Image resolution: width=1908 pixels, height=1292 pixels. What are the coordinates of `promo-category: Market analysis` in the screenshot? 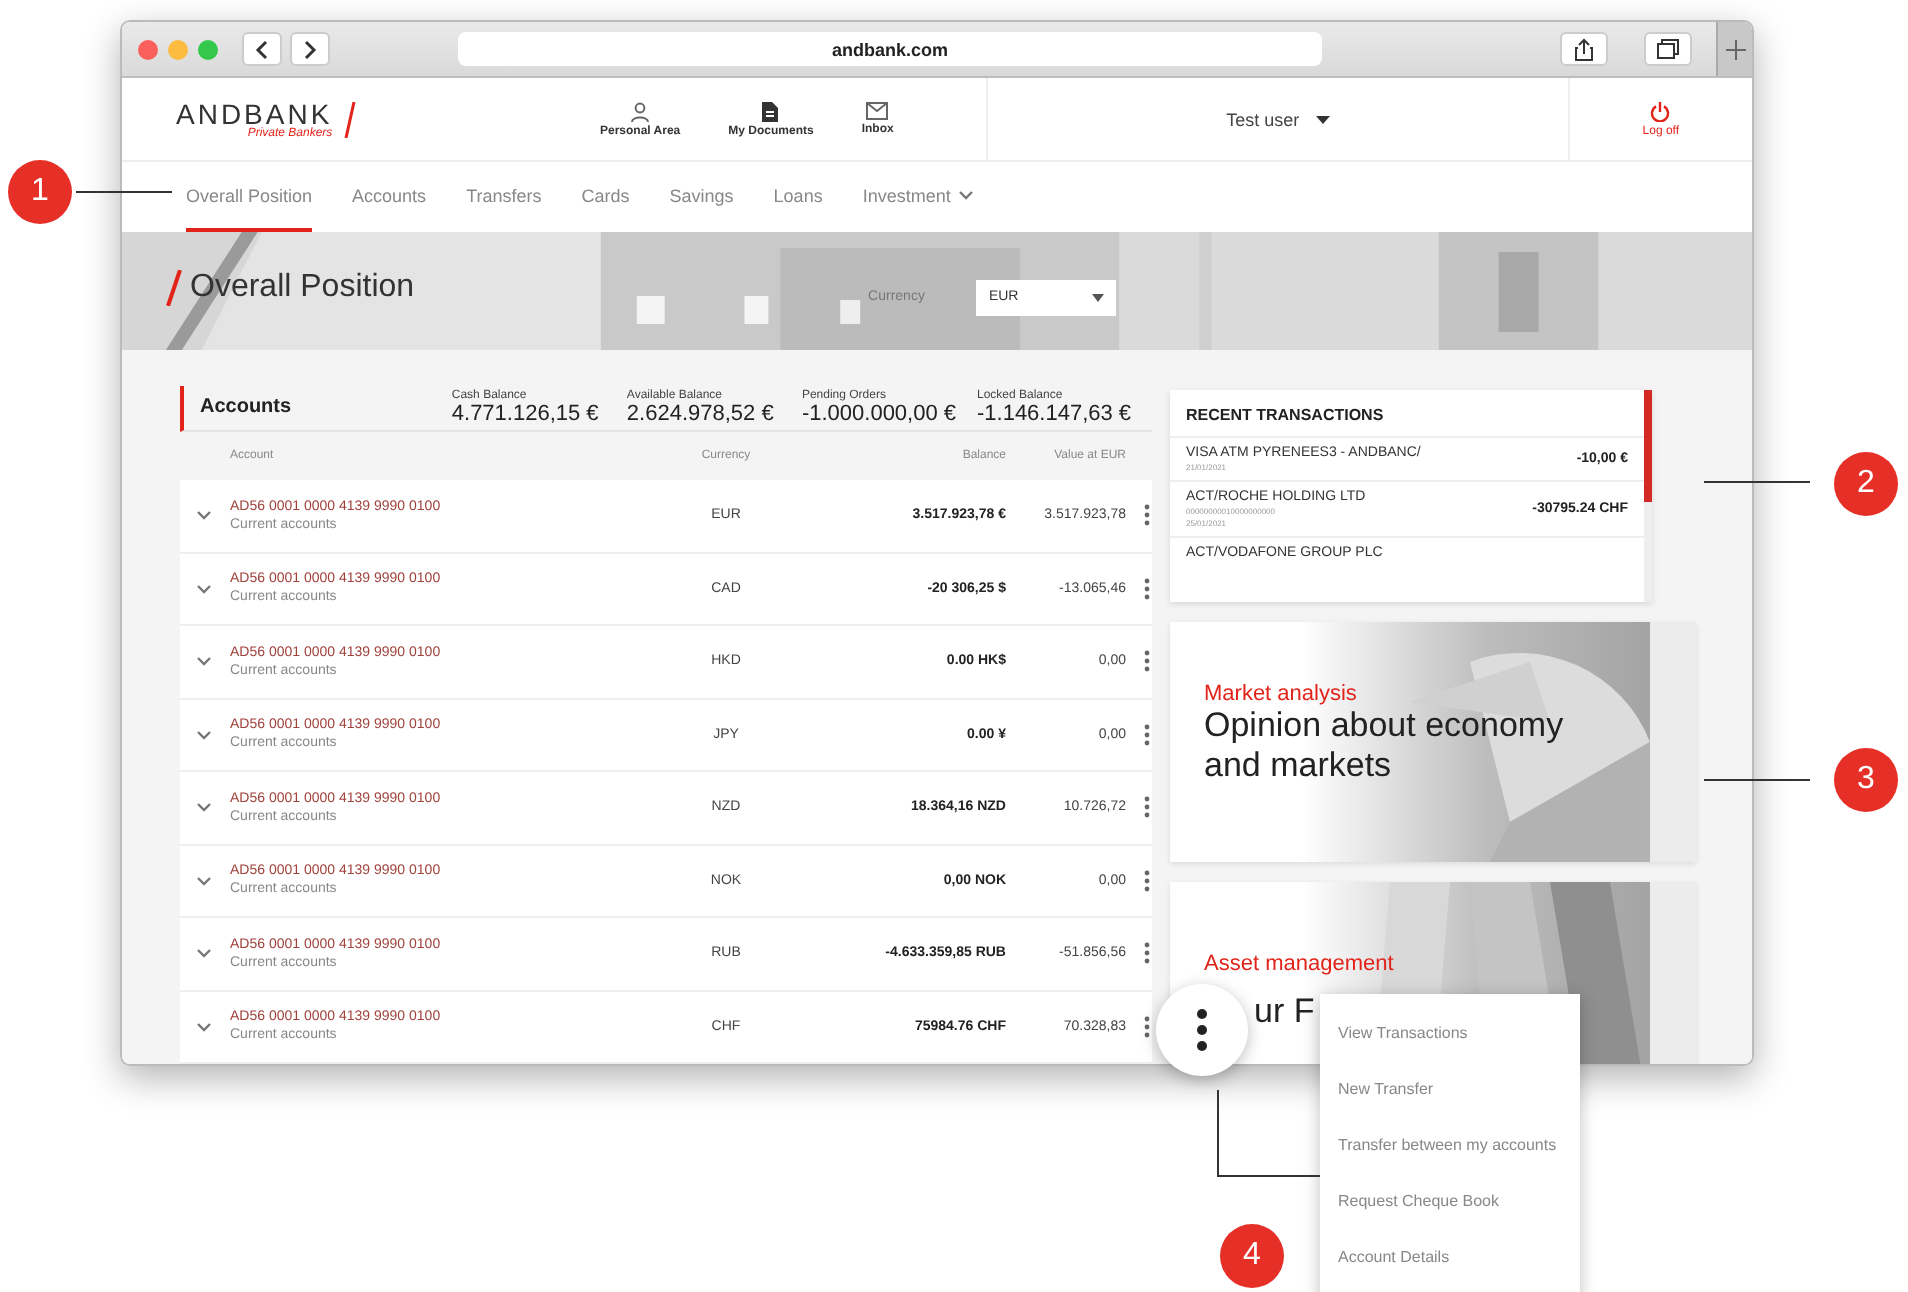 It's located at (1281, 694).